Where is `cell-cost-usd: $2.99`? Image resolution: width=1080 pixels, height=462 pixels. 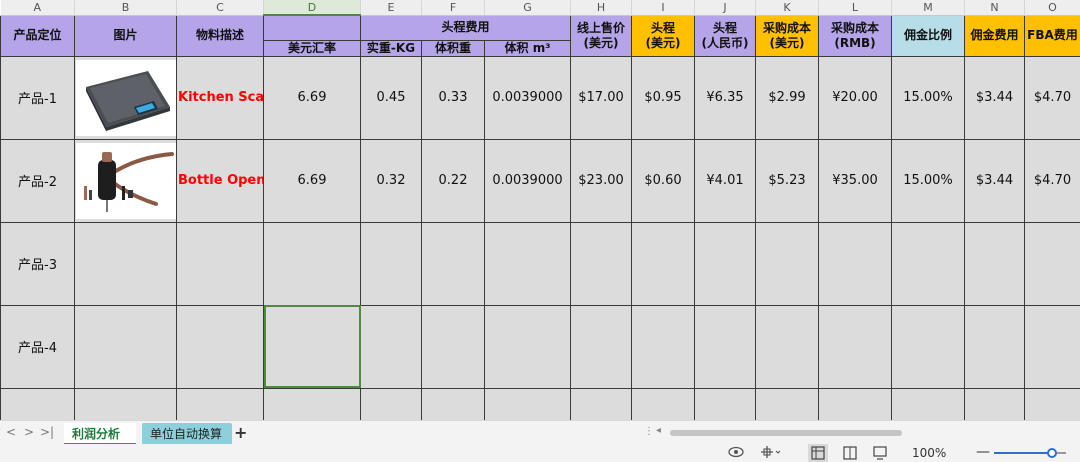 cell-cost-usd: $2.99 is located at coordinates (787, 97).